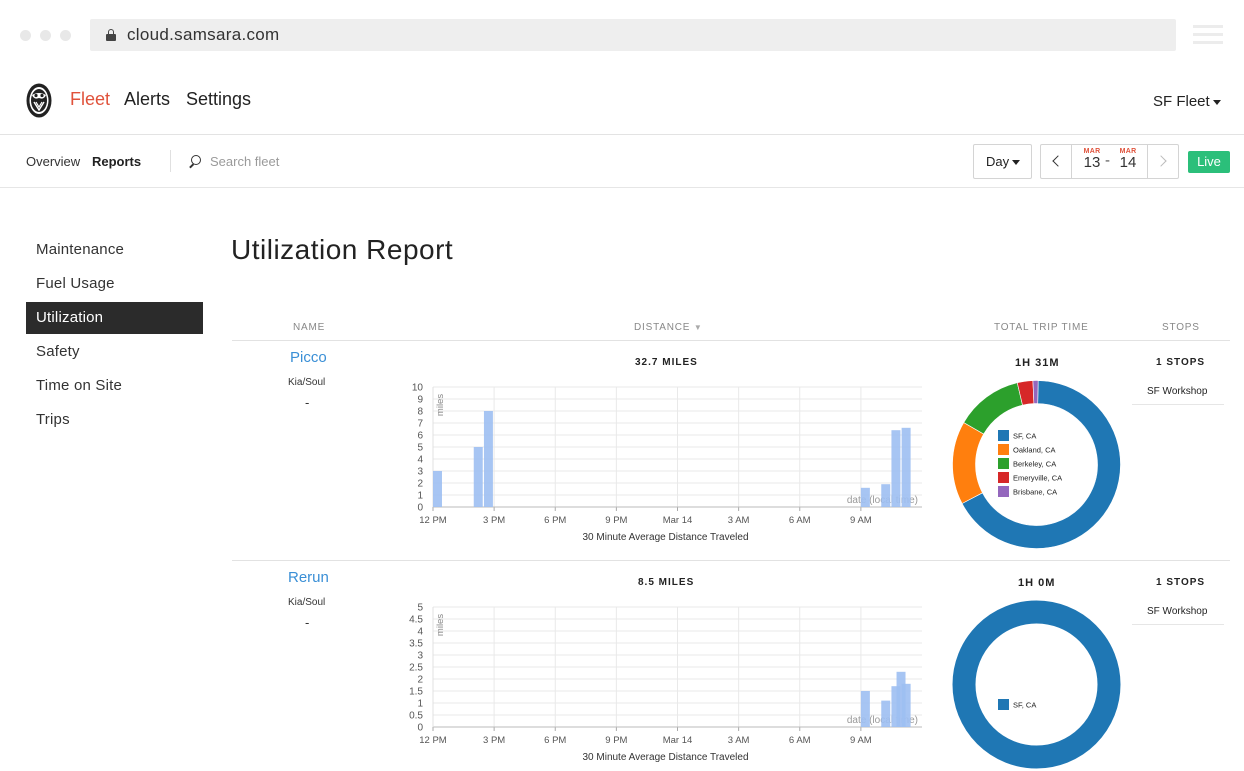 The image size is (1244, 771). Describe the element at coordinates (90, 99) in the screenshot. I see `nav-fleet: Fleet` at that location.